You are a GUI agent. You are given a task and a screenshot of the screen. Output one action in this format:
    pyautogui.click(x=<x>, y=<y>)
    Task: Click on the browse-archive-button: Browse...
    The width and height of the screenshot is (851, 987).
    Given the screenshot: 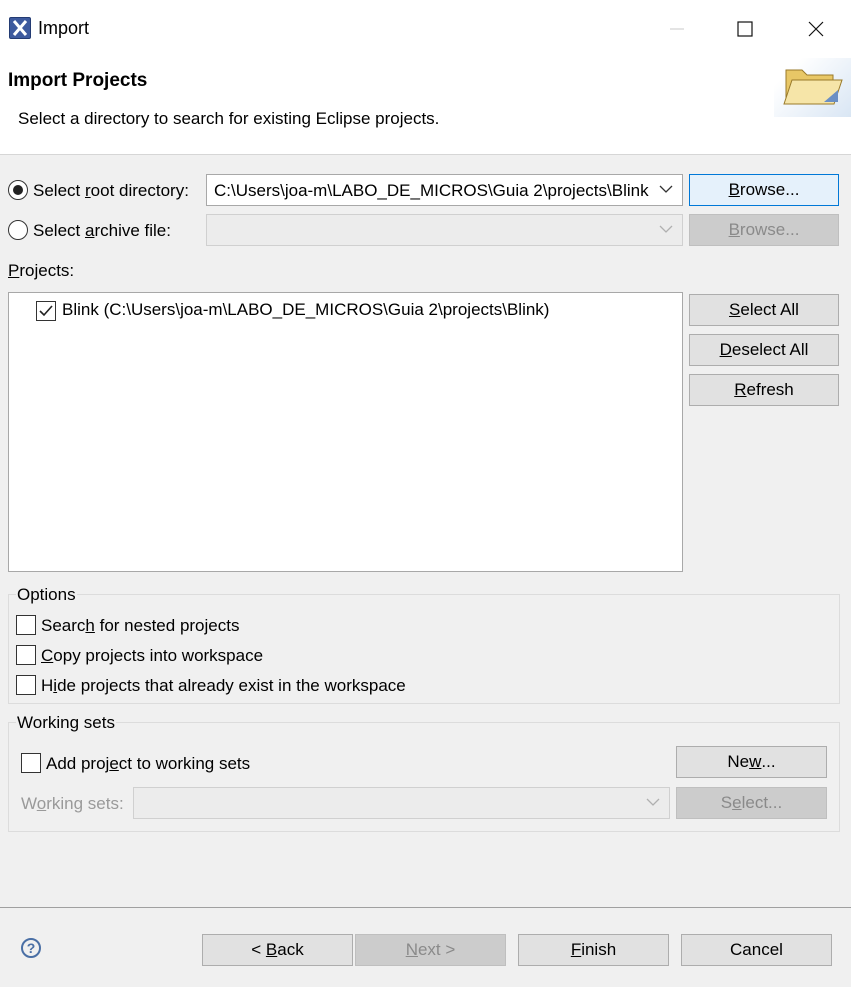 What is the action you would take?
    pyautogui.click(x=764, y=230)
    